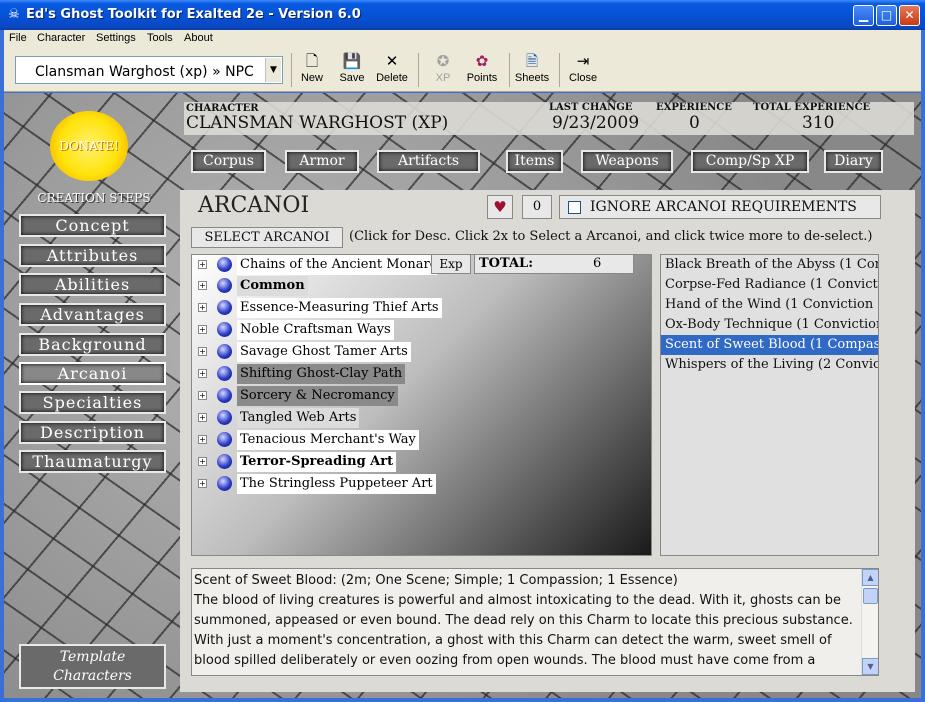 This screenshot has height=702, width=925. I want to click on tree-item-label: Noble Craftsman Ways, so click(315, 330).